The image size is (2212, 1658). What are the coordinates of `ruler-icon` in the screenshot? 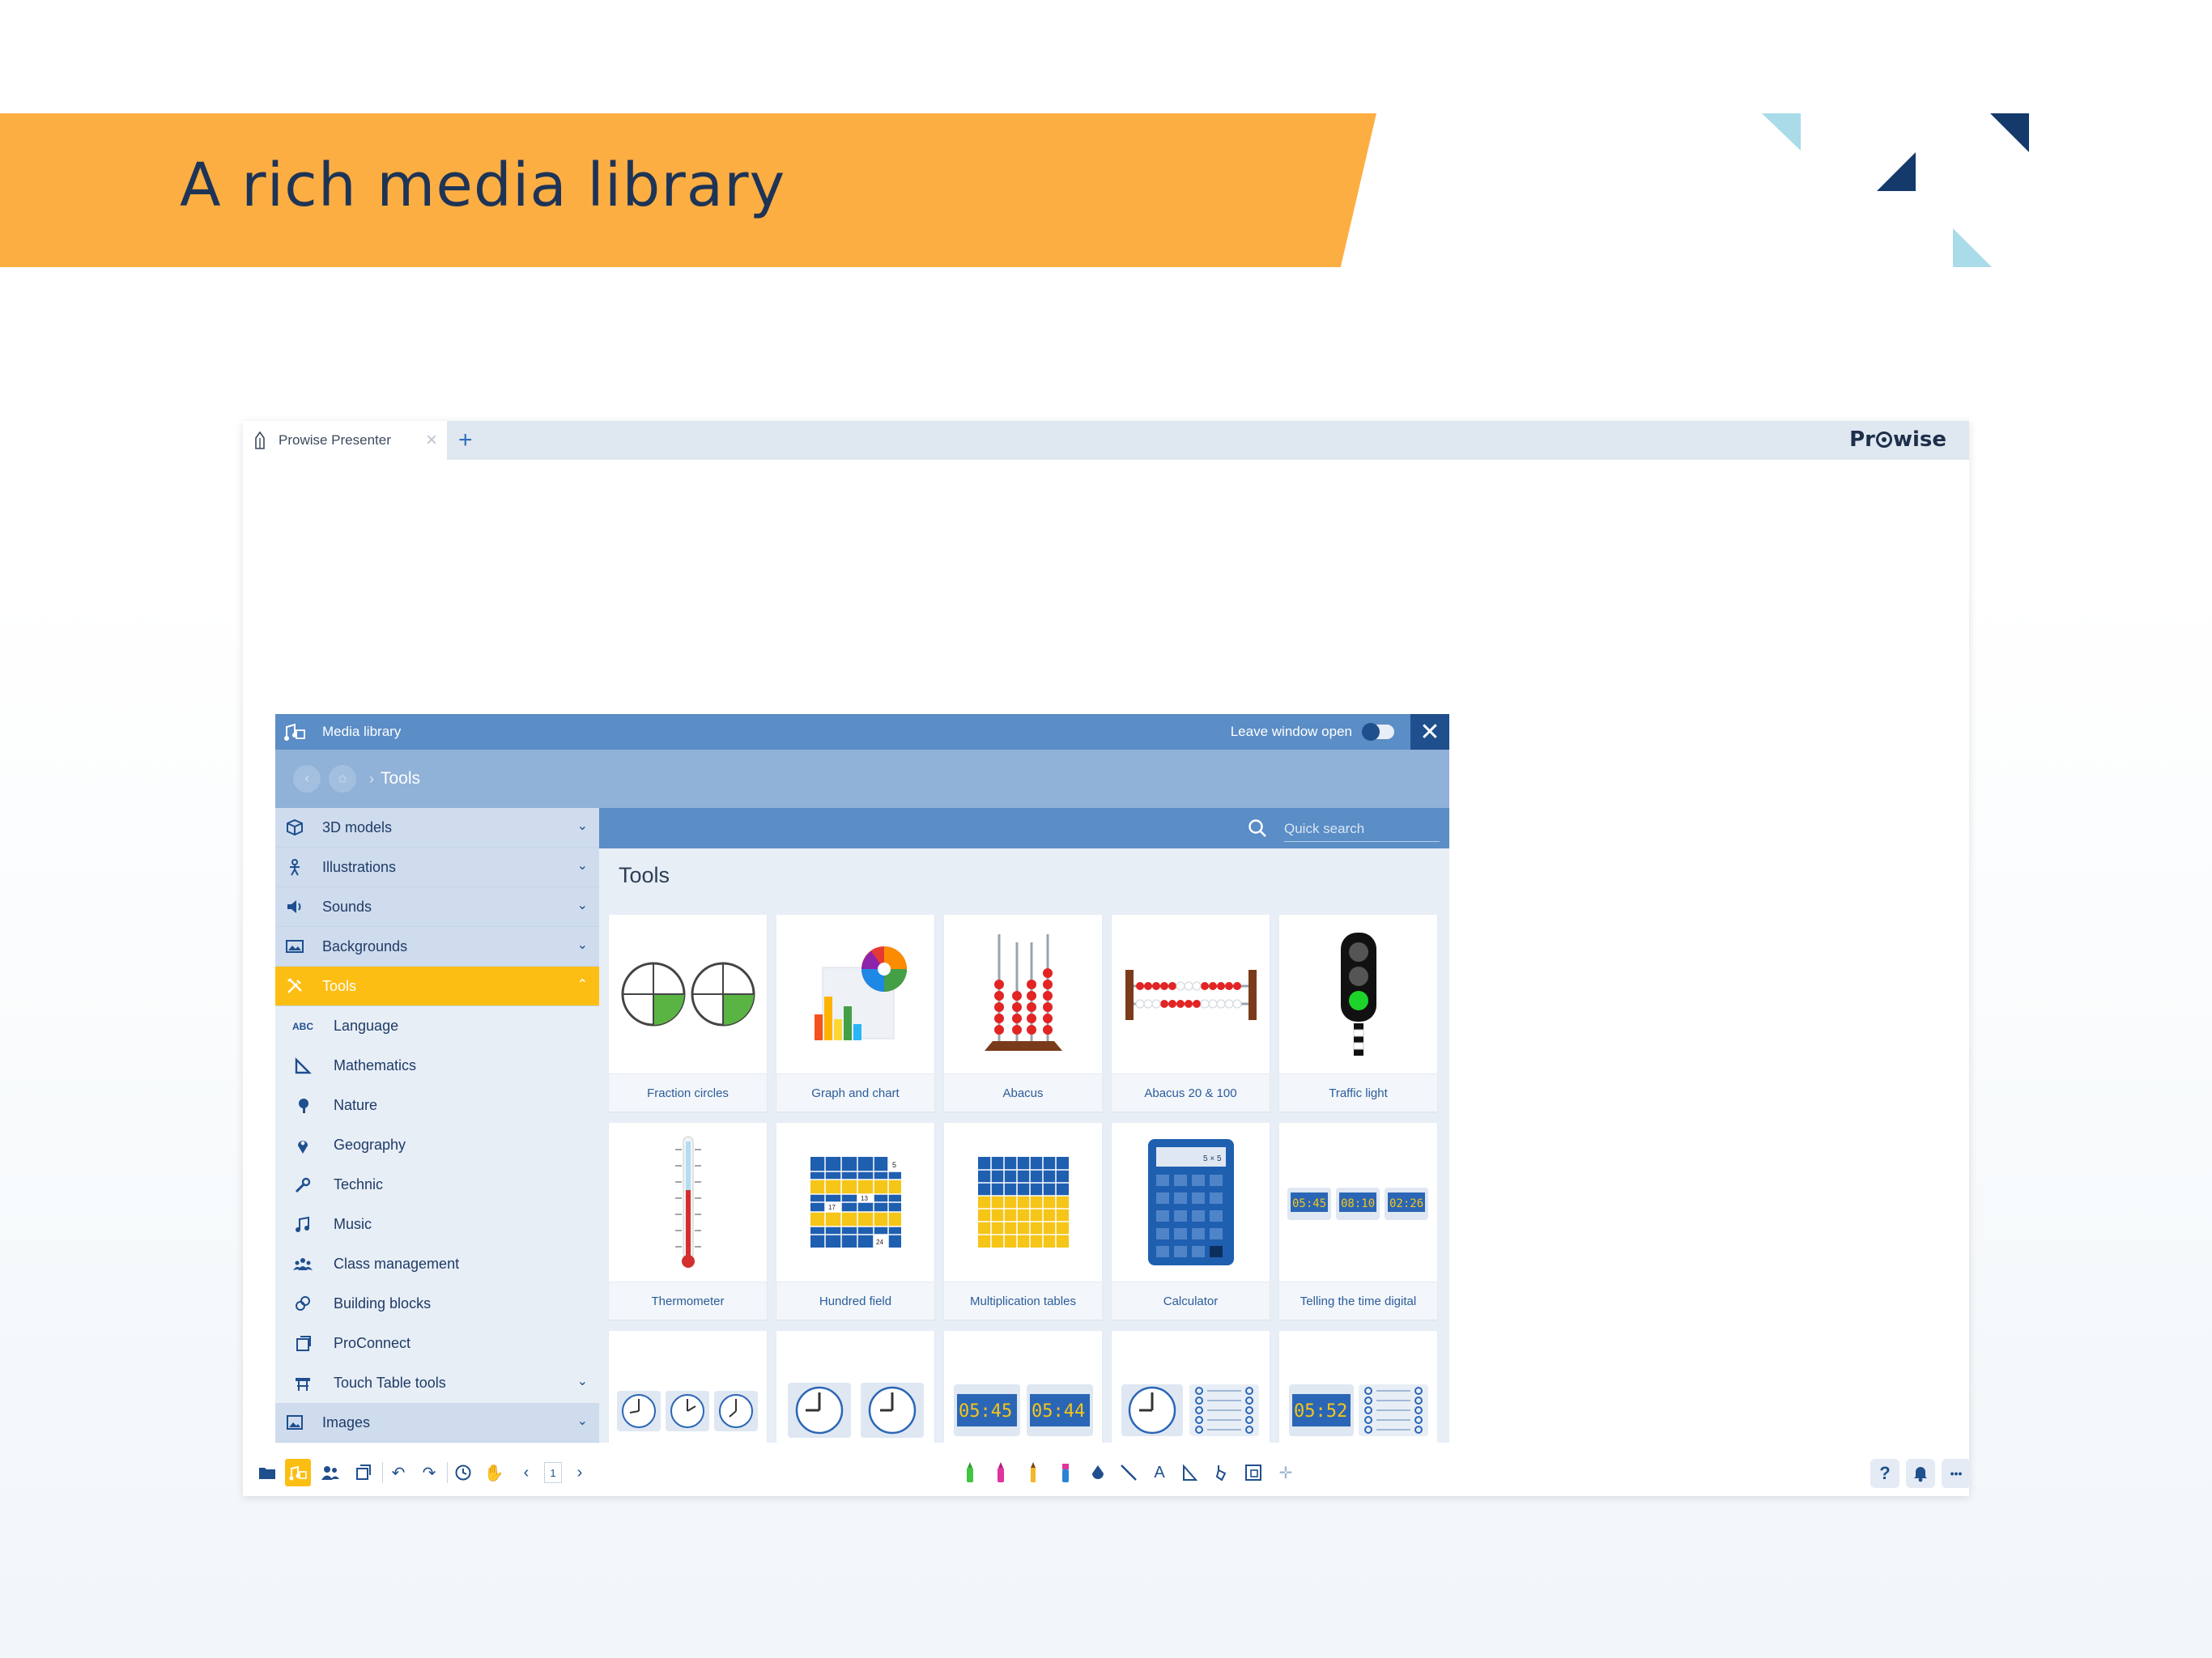 It's located at (1190, 1472).